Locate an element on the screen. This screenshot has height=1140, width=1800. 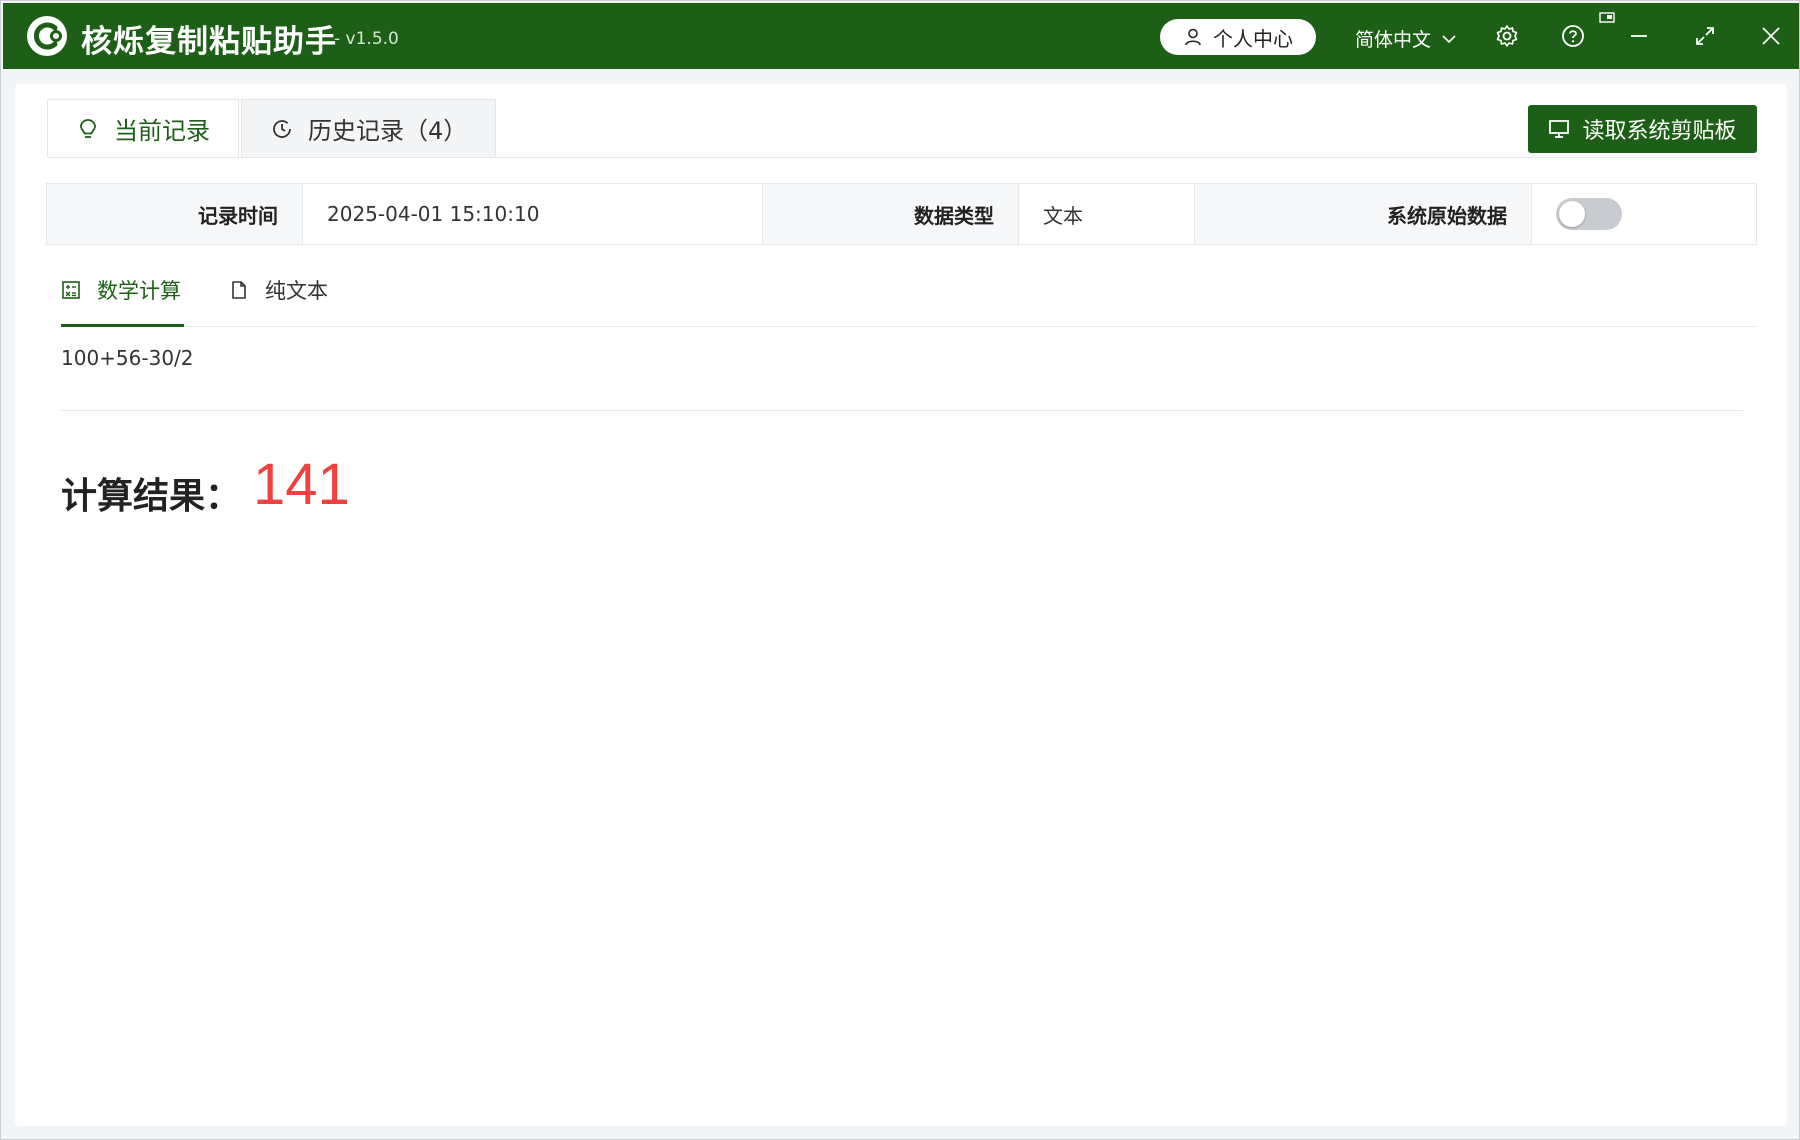
data-type-label: 数据类型 is located at coordinates (891, 214).